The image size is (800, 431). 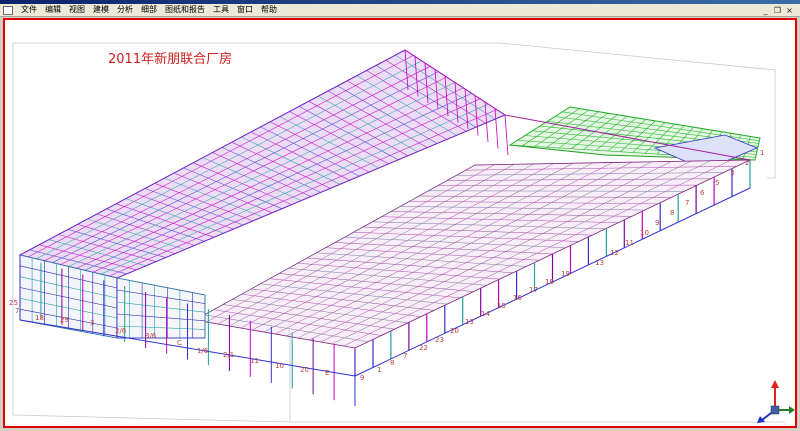 I want to click on grid-label: 15, so click(x=501, y=306).